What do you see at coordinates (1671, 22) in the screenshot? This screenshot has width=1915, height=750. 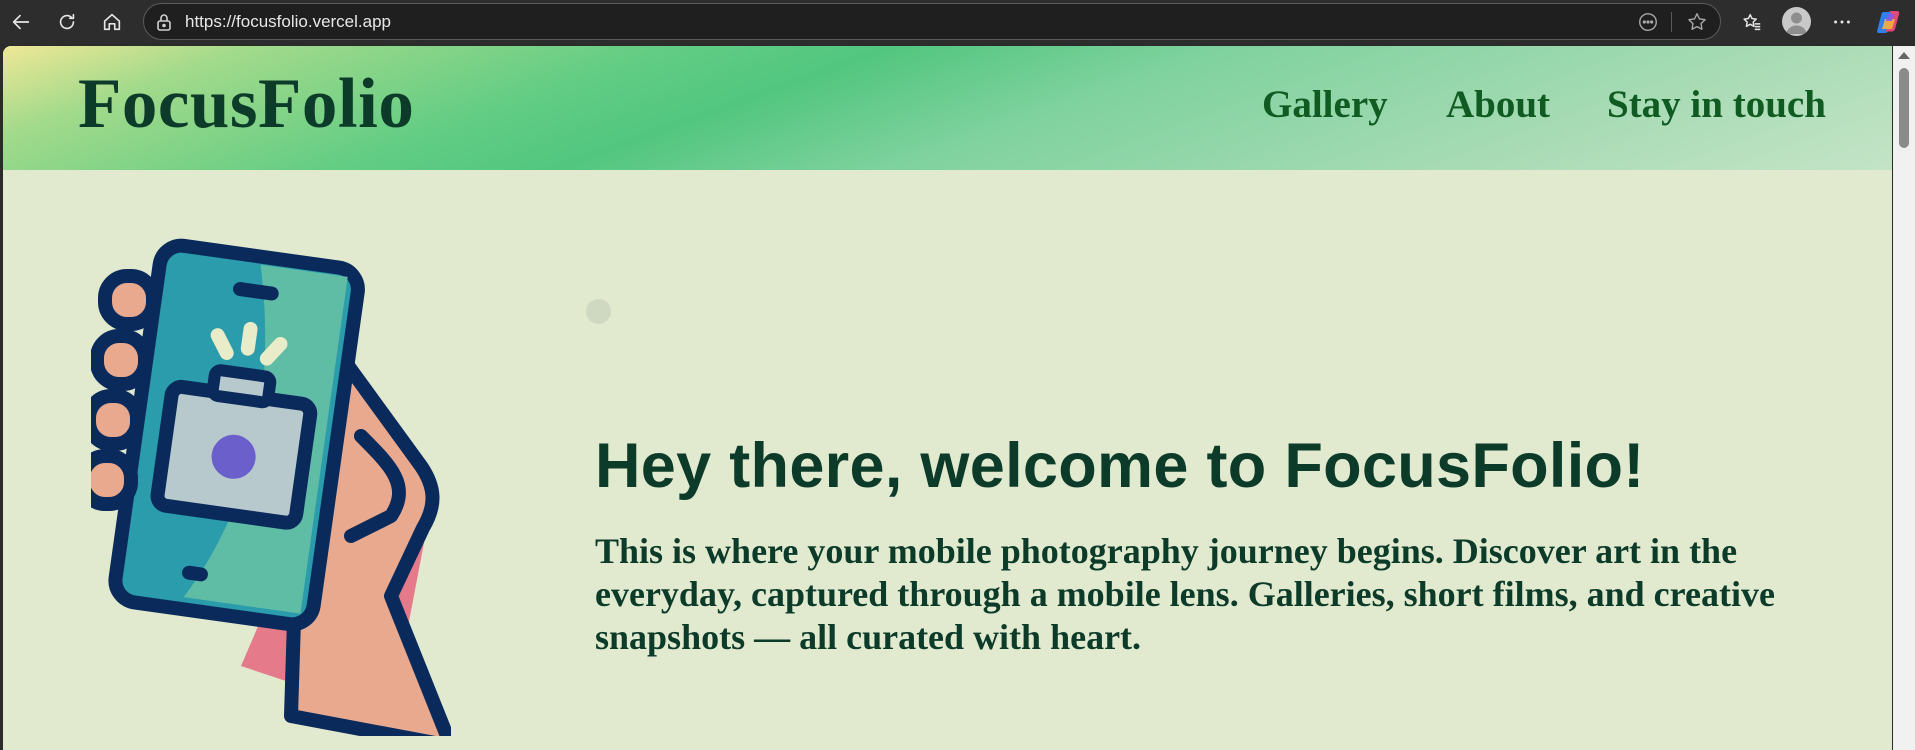 I see `address-bar-divider` at bounding box center [1671, 22].